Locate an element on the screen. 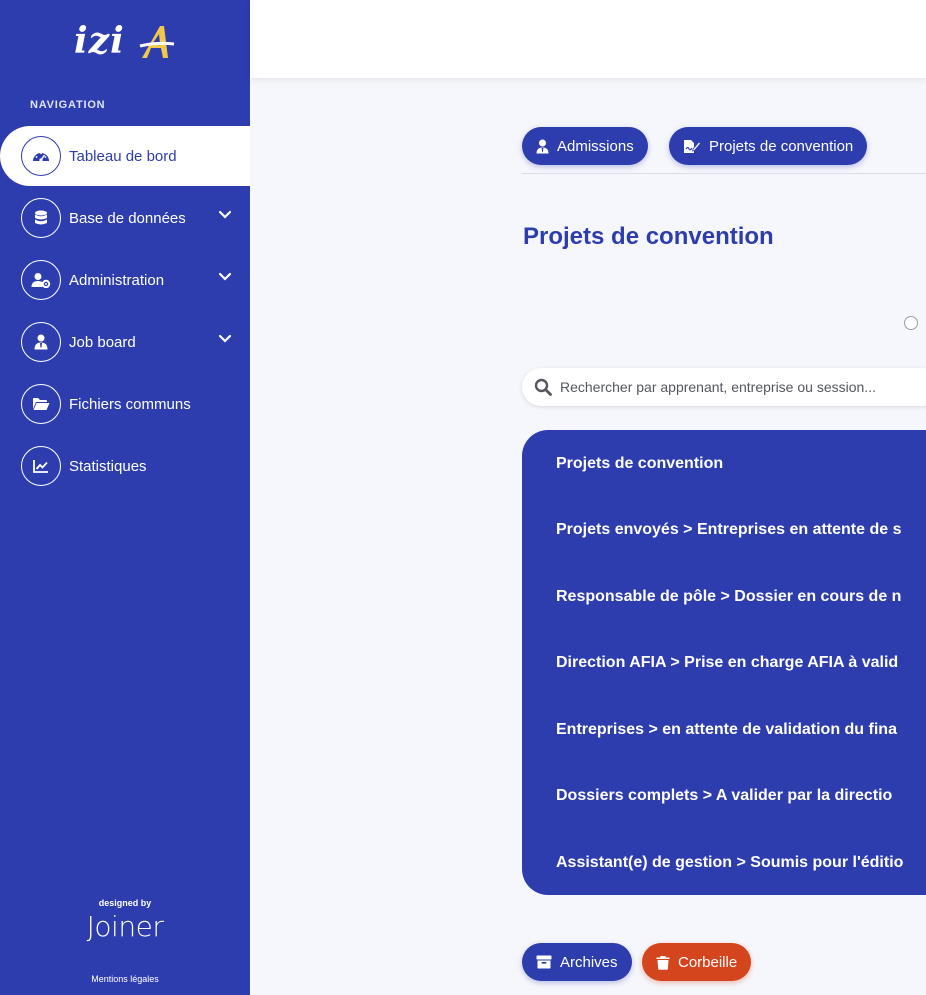 The height and width of the screenshot is (995, 926). chart-line-icon is located at coordinates (41, 466).